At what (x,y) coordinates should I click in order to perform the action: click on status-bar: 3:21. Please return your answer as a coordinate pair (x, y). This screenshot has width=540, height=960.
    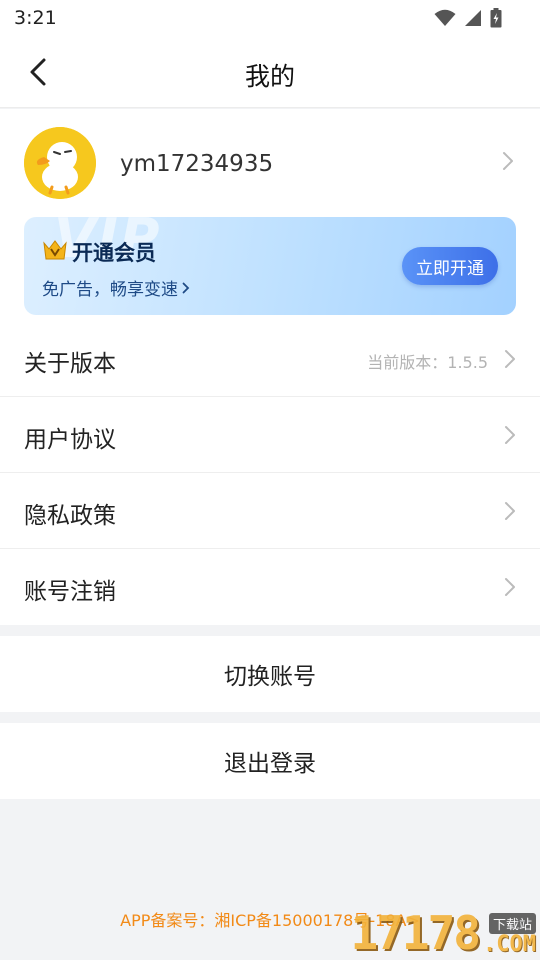
    Looking at the image, I should click on (270, 18).